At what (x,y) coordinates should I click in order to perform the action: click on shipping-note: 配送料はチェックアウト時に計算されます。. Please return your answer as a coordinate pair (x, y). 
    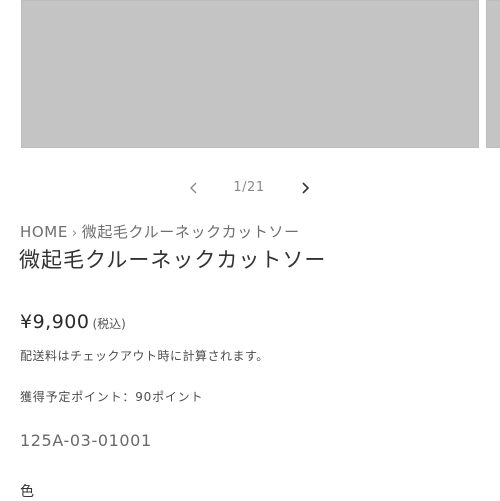
    Looking at the image, I should click on (144, 356).